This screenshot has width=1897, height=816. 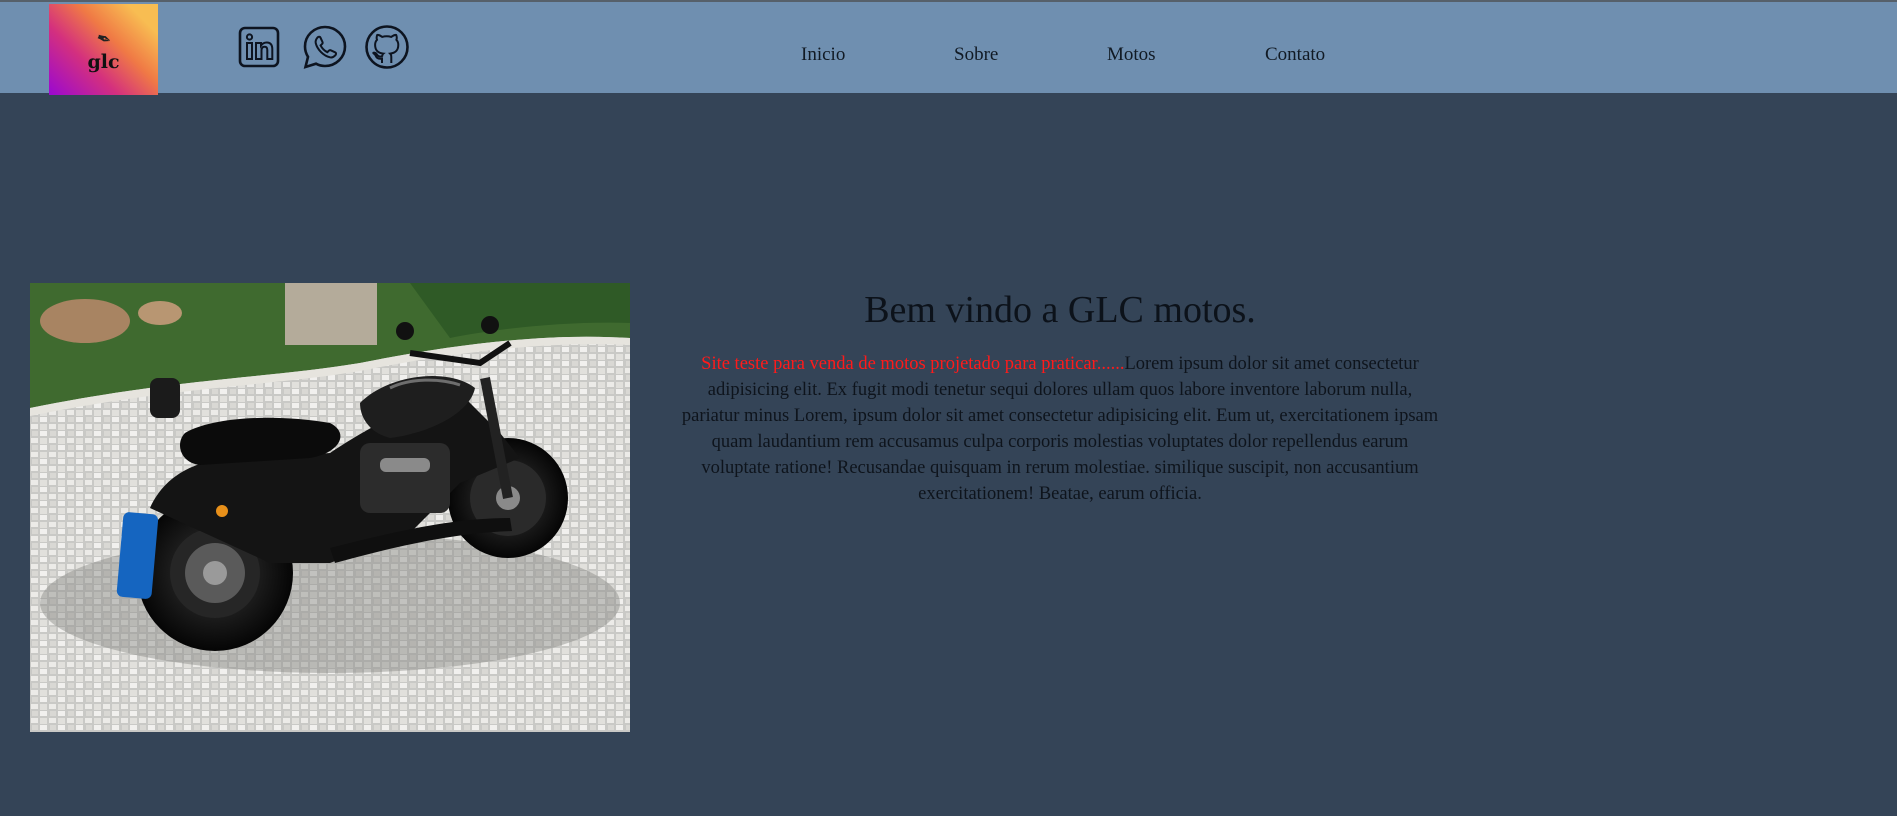 What do you see at coordinates (1131, 55) in the screenshot?
I see `nav-motos: Motos` at bounding box center [1131, 55].